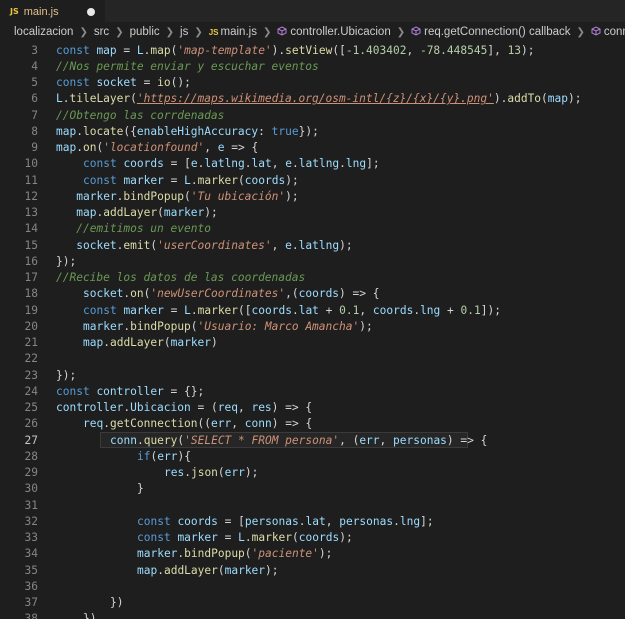 This screenshot has width=625, height=619. What do you see at coordinates (331, 82) in the screenshot?
I see `code-text: const socket = io();` at bounding box center [331, 82].